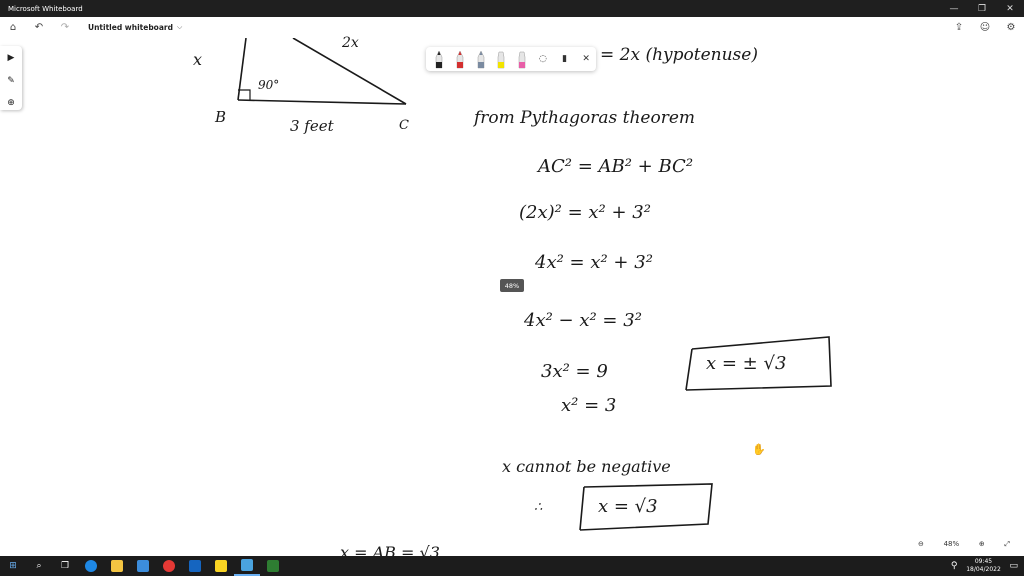  I want to click on pen-toolbar: ◌ ▮ ✕, so click(511, 59).